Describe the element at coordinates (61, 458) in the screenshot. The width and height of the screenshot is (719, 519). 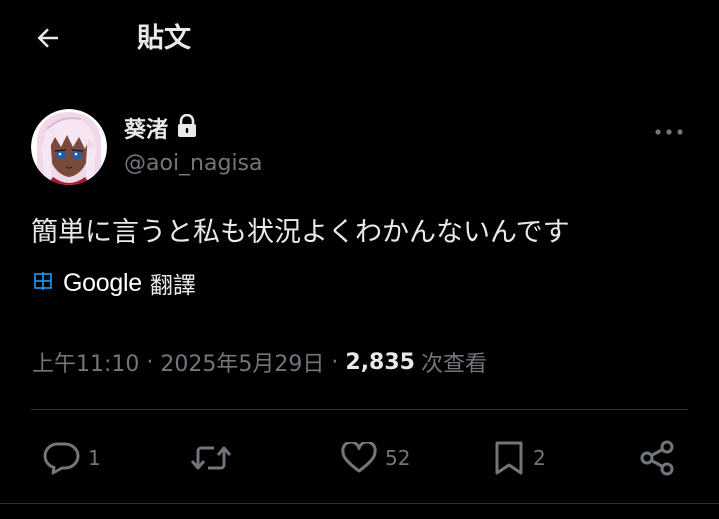
I see `reply-icon` at that location.